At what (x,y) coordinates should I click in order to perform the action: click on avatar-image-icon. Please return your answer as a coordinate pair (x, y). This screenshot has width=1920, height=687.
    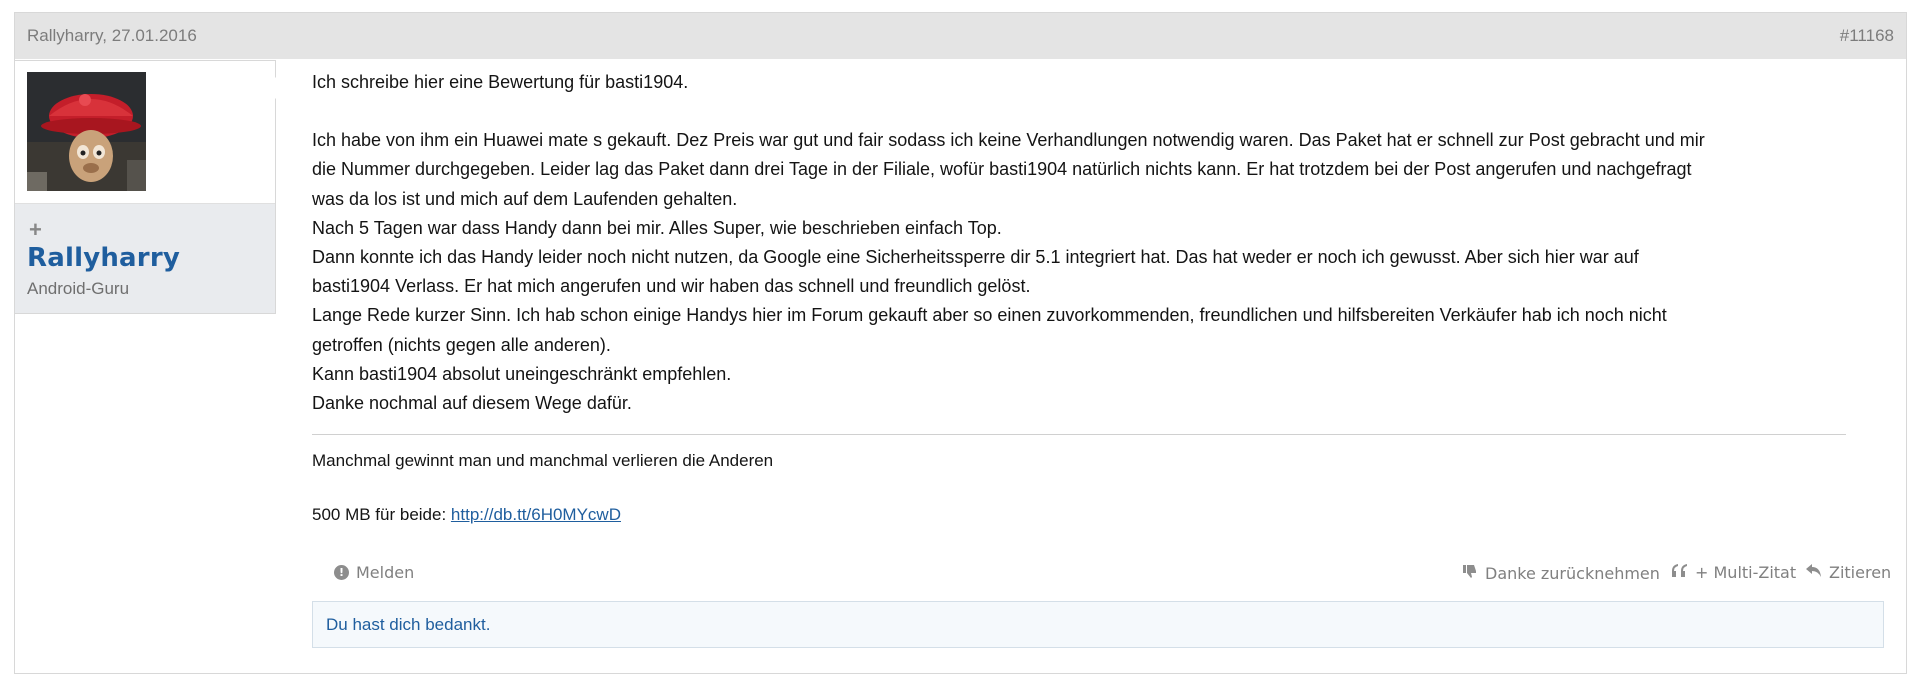
    Looking at the image, I should click on (86, 131).